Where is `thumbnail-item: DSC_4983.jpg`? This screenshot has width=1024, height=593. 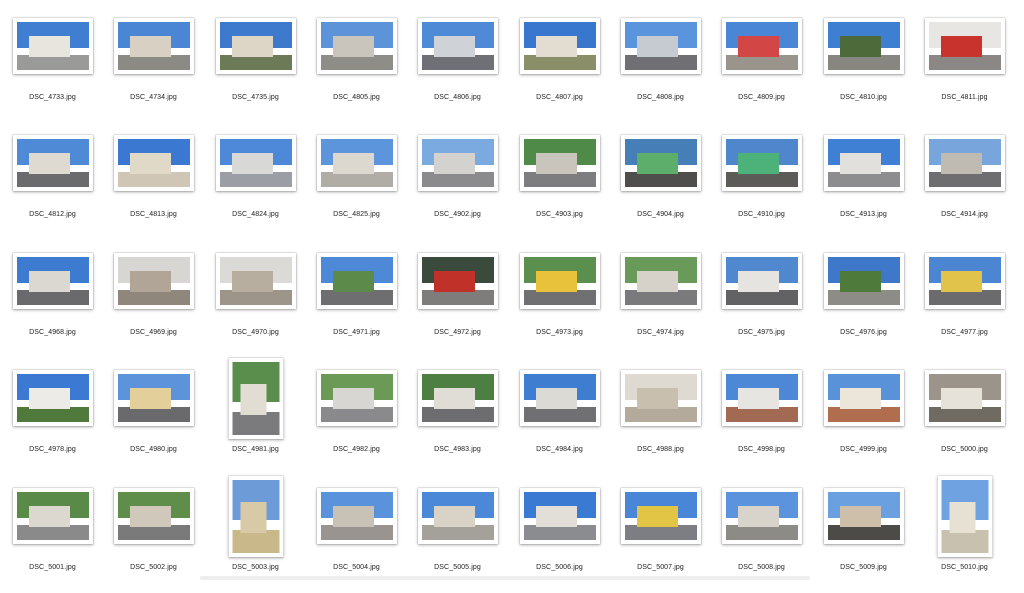
thumbnail-item: DSC_4983.jpg is located at coordinates (457, 416).